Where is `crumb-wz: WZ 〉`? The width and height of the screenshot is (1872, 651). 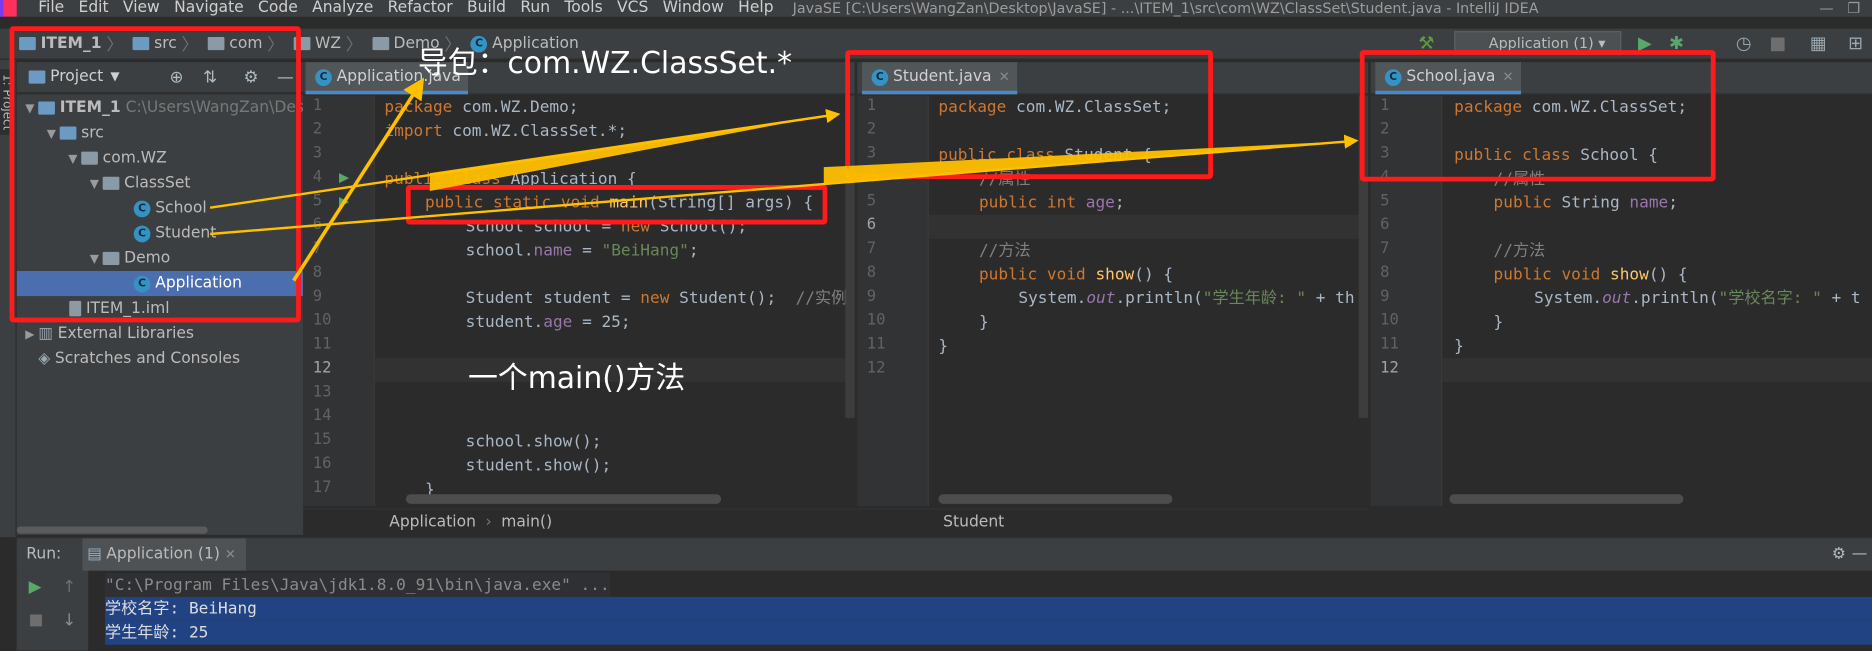 crumb-wz: WZ 〉 is located at coordinates (330, 44).